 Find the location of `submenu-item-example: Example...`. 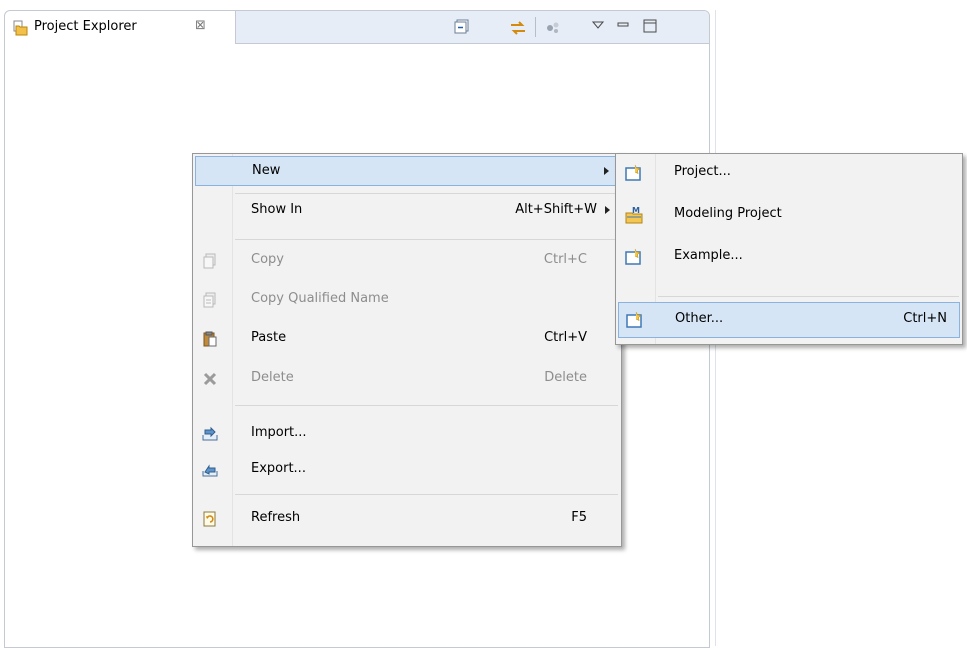

submenu-item-example: Example... is located at coordinates (789, 257).